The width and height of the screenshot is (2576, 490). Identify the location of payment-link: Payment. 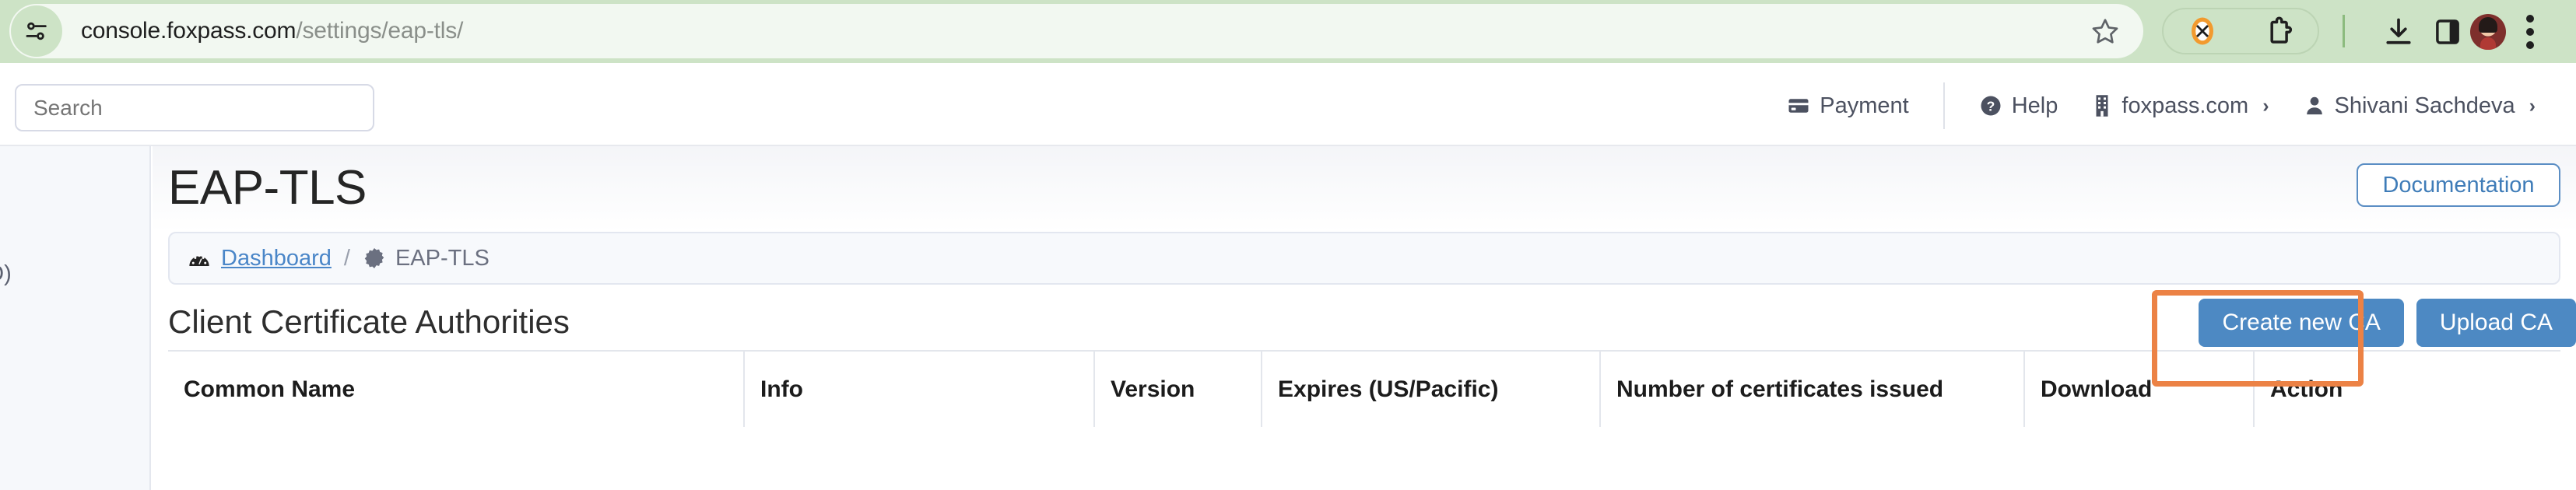
(1848, 106).